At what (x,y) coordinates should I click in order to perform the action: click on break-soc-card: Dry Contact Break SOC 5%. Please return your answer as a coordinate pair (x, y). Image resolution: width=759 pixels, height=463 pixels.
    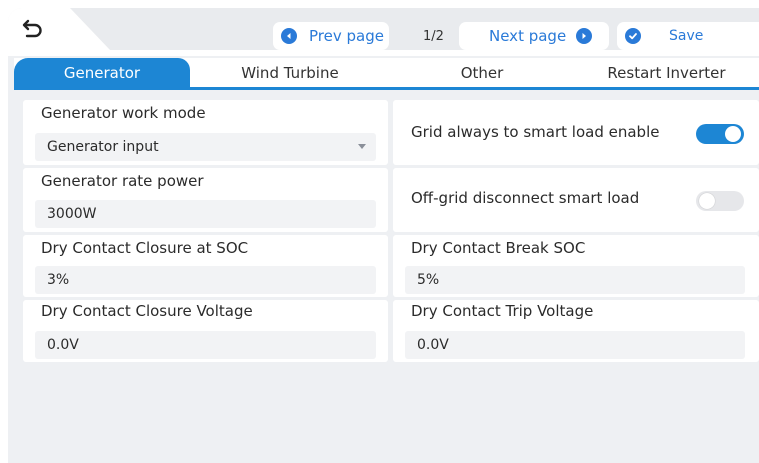
    Looking at the image, I should click on (576, 266).